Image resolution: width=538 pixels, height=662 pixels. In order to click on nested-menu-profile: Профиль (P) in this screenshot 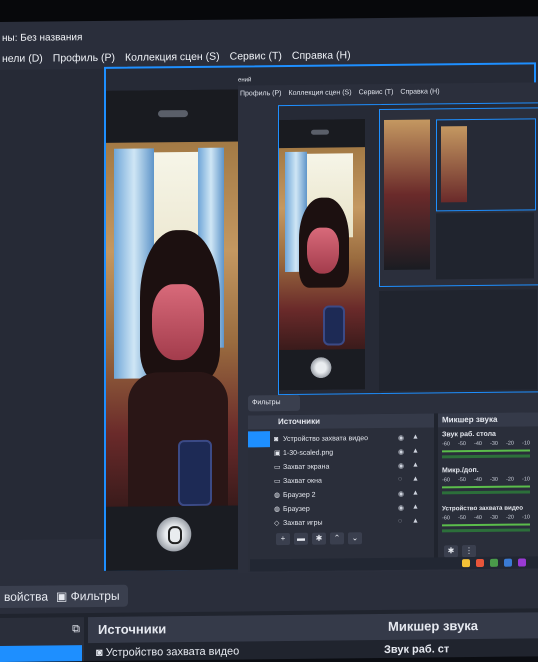, I will do `click(262, 94)`.